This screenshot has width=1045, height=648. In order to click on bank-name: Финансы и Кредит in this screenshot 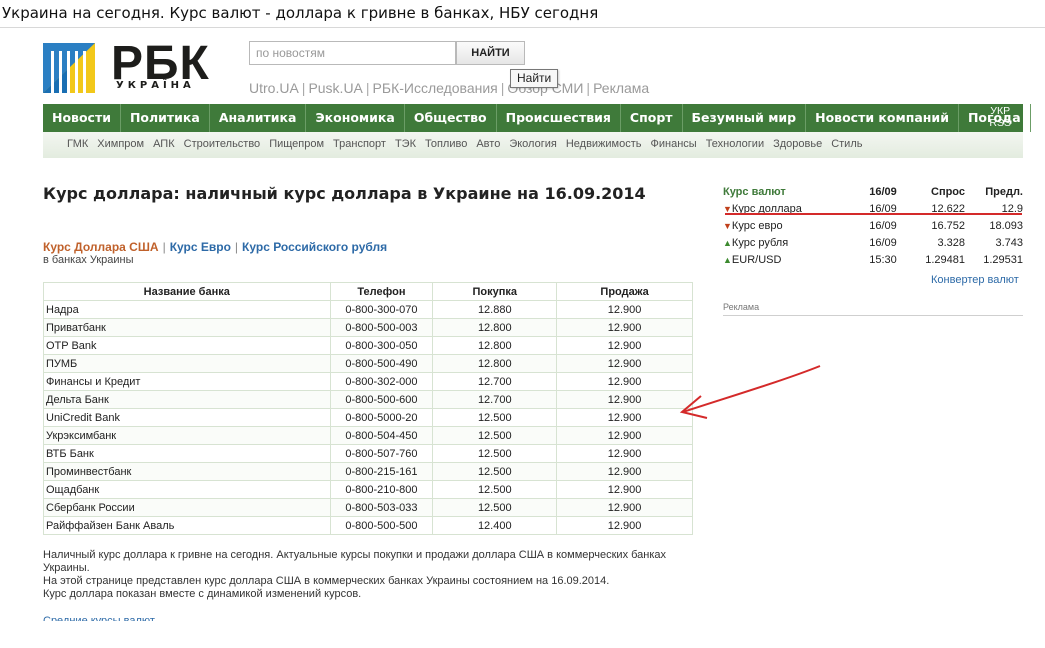, I will do `click(187, 381)`.